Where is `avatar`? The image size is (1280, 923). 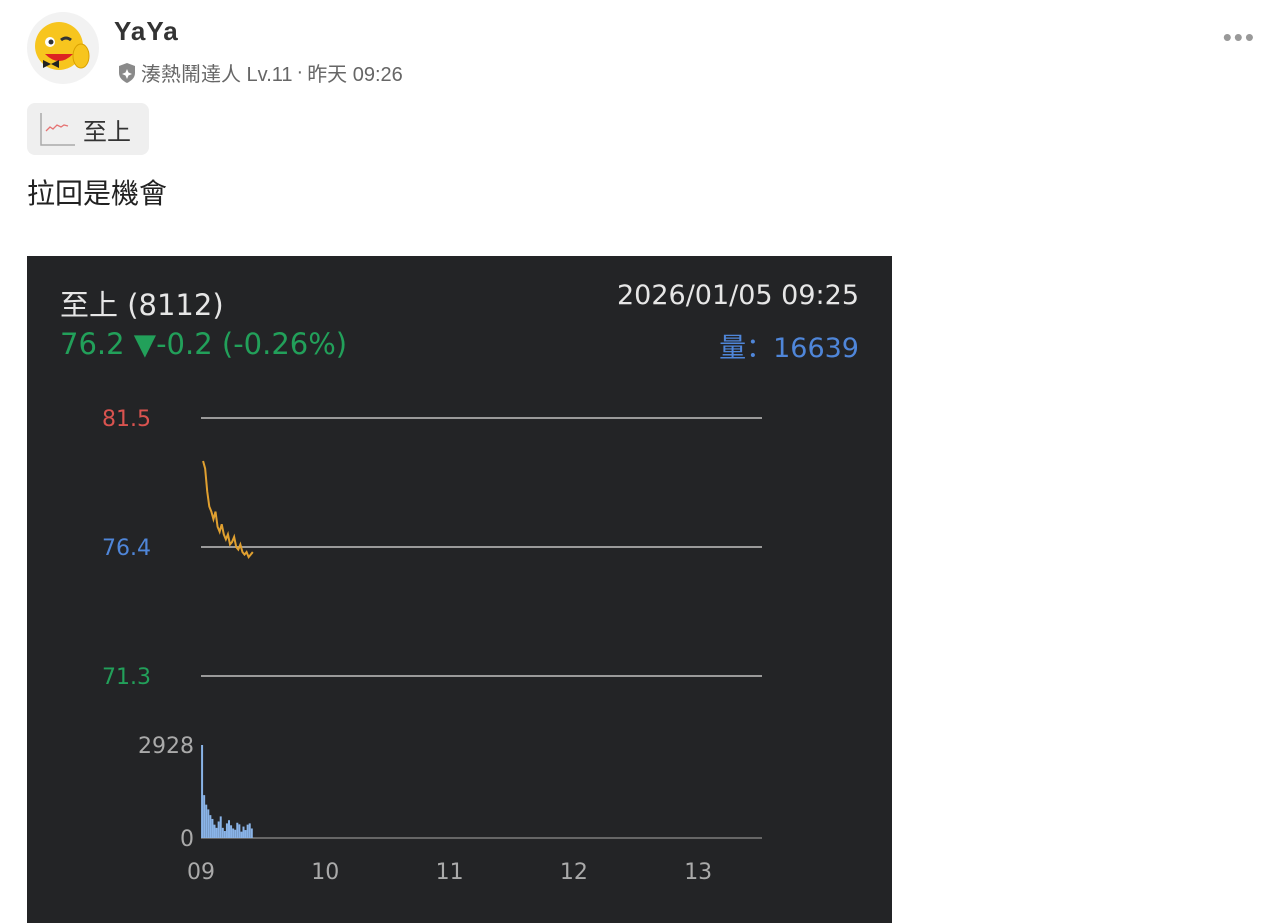
avatar is located at coordinates (63, 48).